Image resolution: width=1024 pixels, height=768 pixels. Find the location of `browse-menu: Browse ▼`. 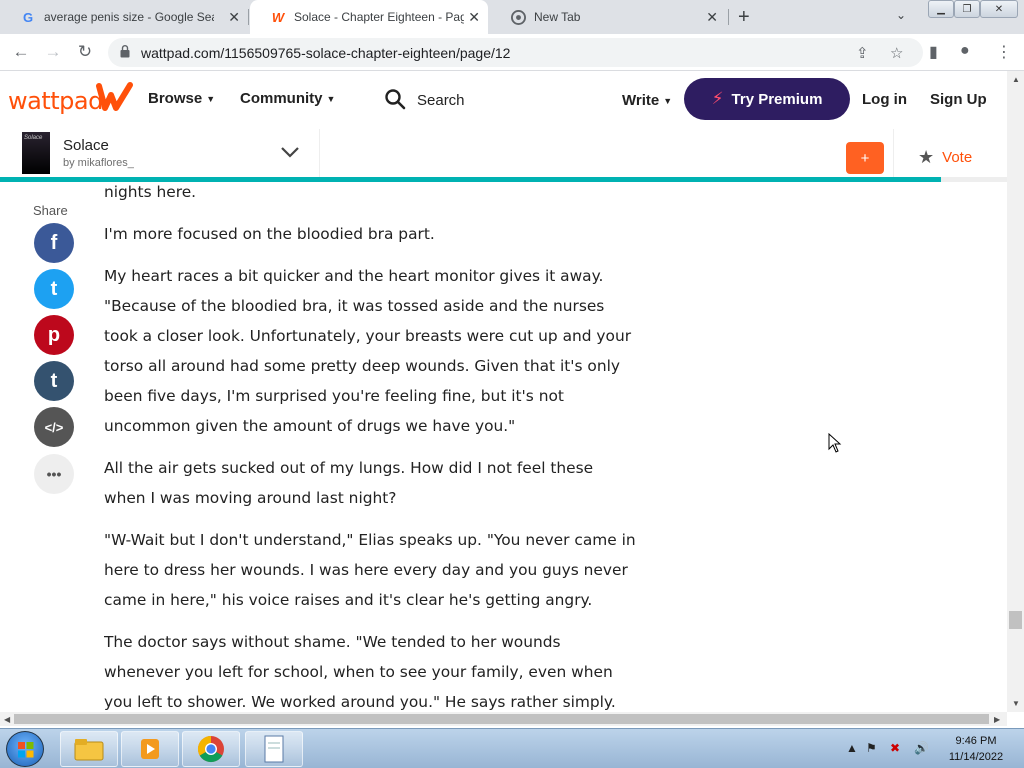

browse-menu: Browse ▼ is located at coordinates (181, 98).